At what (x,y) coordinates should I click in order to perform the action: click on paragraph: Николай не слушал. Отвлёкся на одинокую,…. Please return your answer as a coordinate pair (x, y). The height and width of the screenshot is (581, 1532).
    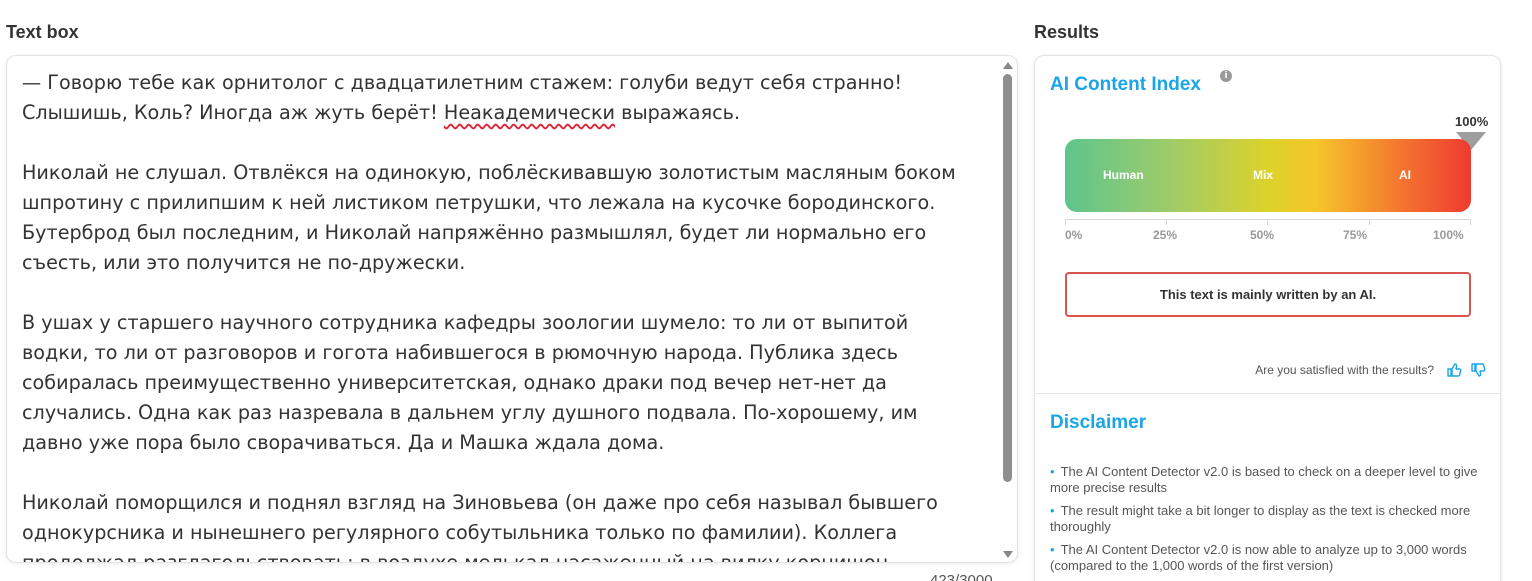
    Looking at the image, I should click on (509, 218).